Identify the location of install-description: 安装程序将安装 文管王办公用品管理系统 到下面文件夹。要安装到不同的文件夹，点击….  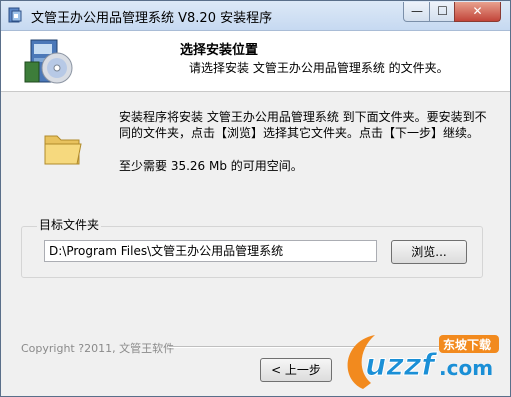
(303, 125).